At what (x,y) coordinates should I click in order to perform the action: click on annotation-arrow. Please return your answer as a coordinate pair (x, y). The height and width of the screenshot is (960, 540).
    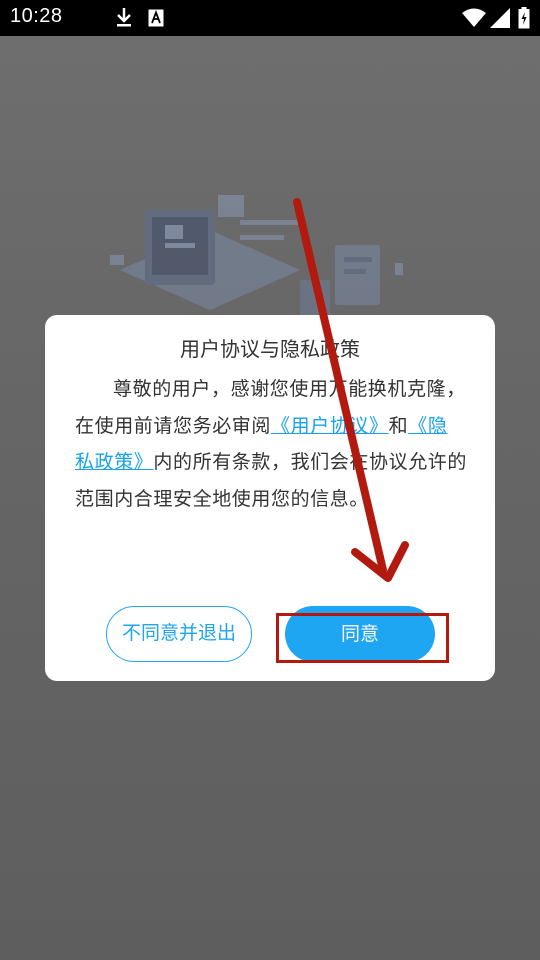
    Looking at the image, I should click on (351, 390).